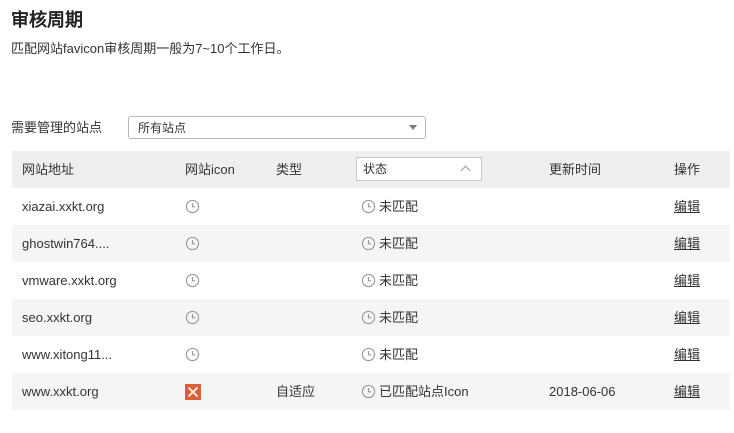 The image size is (734, 433). What do you see at coordinates (277, 127) in the screenshot?
I see `site-select-dropdown: 所有站点` at bounding box center [277, 127].